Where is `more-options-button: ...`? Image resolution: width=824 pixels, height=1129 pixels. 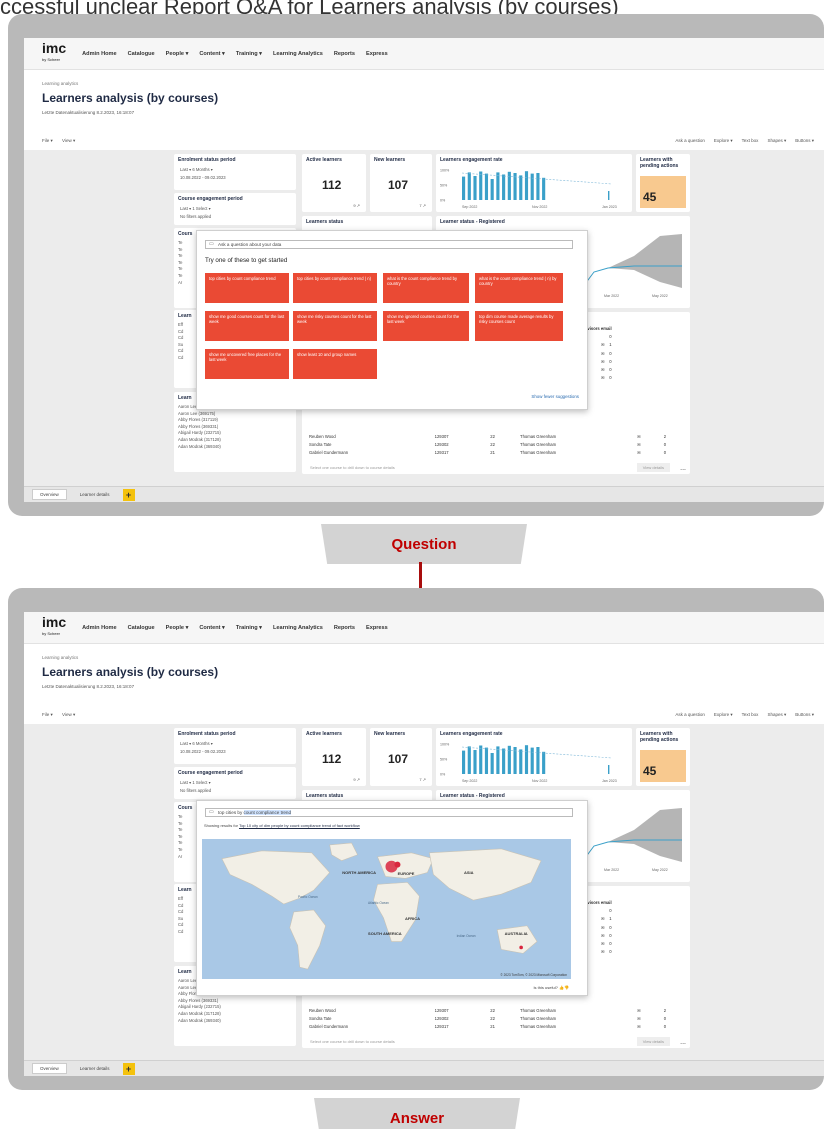
more-options-button: ... is located at coordinates (683, 468).